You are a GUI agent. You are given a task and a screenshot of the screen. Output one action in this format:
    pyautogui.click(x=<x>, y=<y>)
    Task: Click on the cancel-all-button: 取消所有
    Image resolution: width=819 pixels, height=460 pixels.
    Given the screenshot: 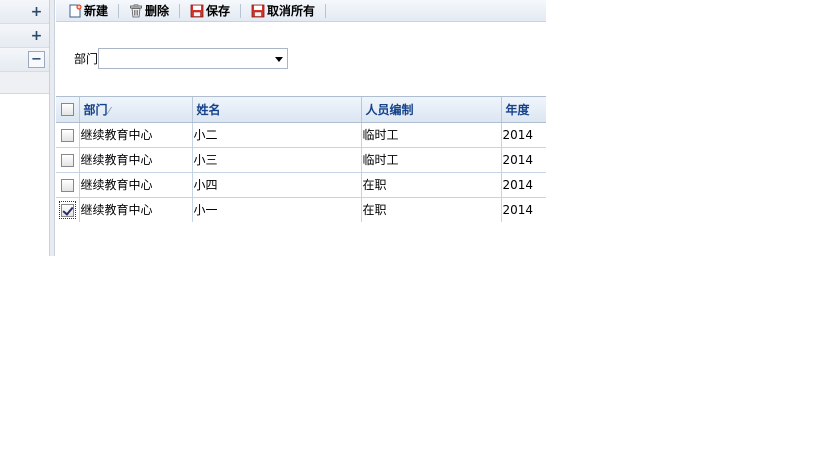 What is the action you would take?
    pyautogui.click(x=283, y=11)
    